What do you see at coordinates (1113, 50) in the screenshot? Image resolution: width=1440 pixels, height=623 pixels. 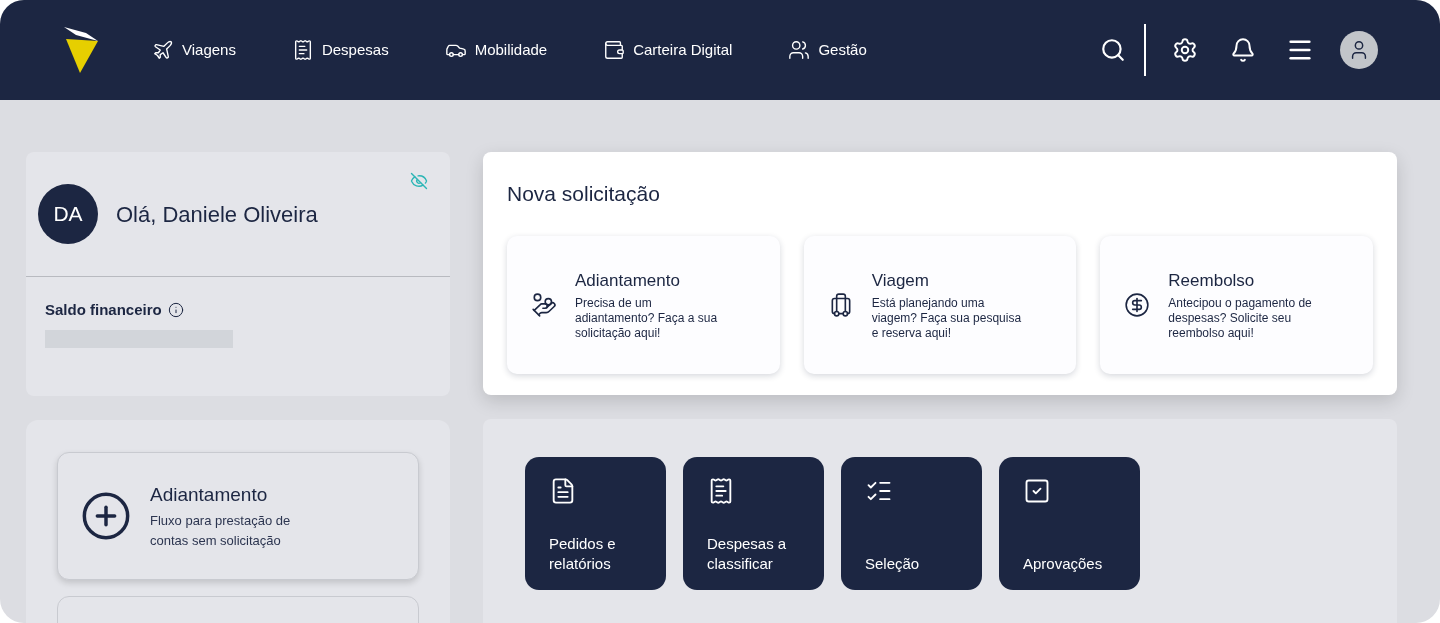 I see `search-icon` at bounding box center [1113, 50].